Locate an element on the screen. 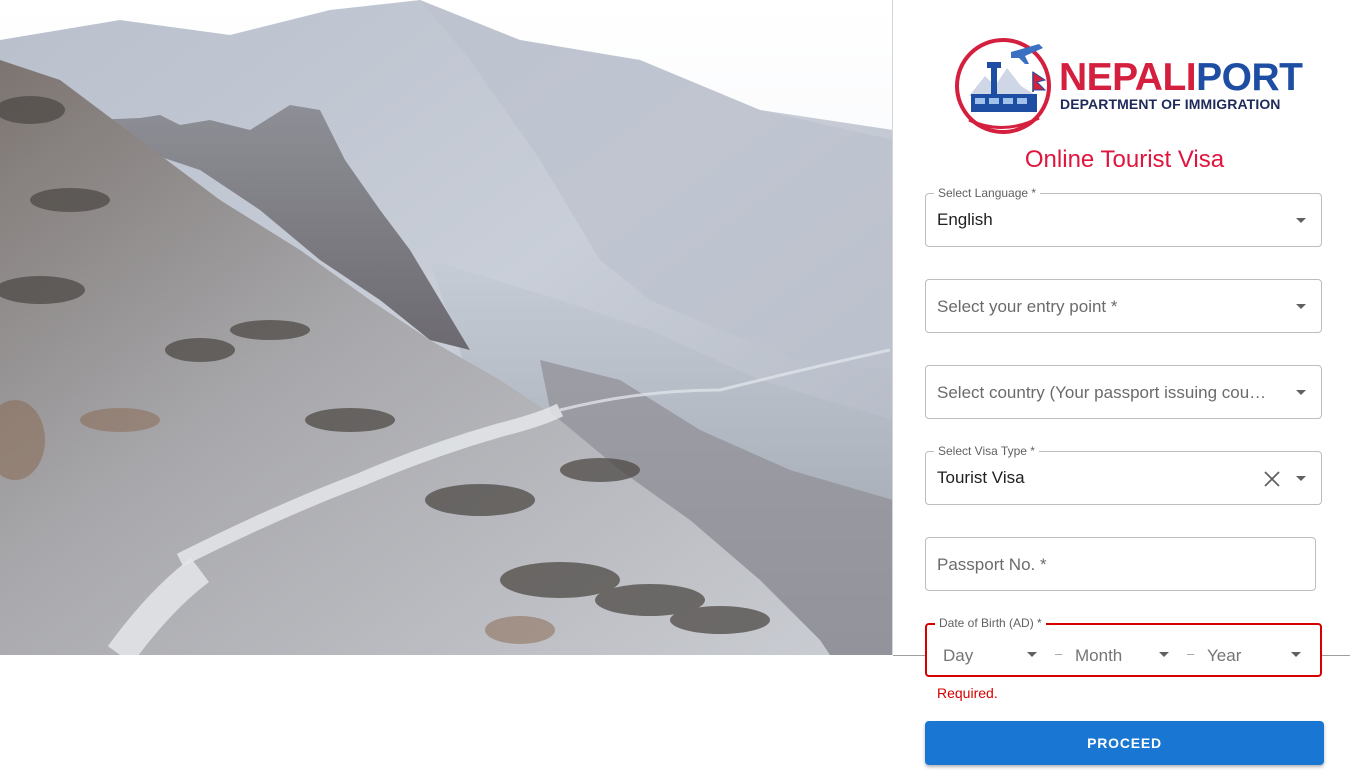 The height and width of the screenshot is (772, 1350). close-icon is located at coordinates (1272, 479).